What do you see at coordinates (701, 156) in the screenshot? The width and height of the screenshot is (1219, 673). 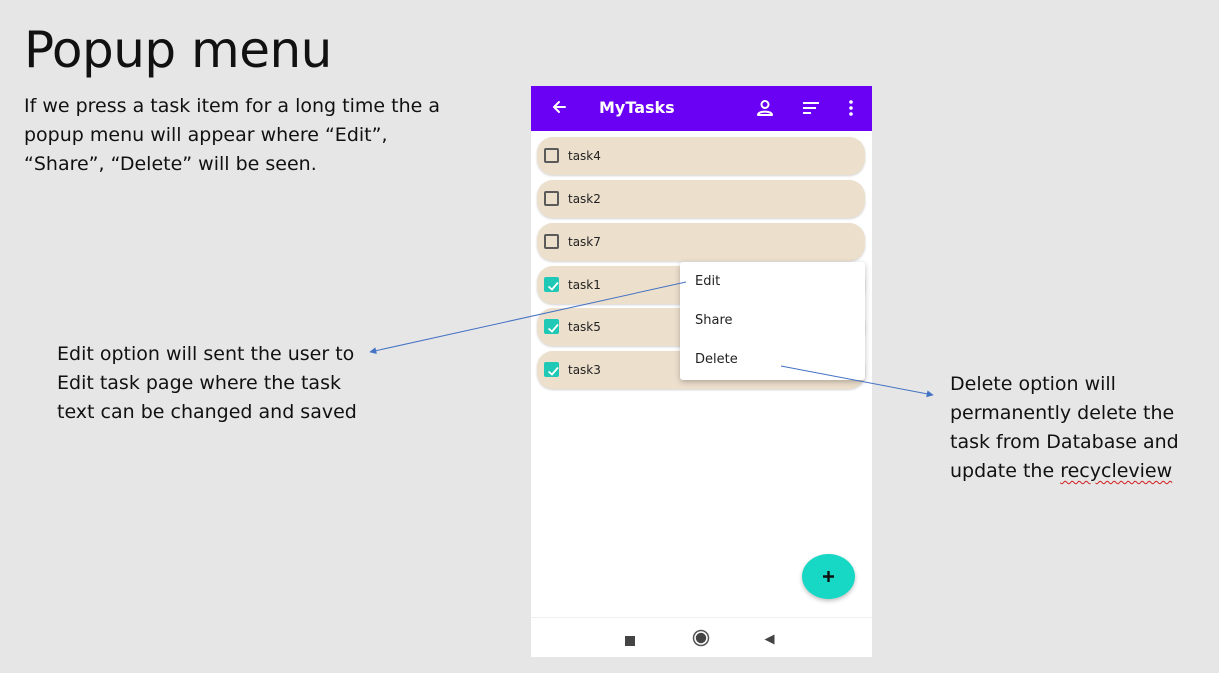 I see `task-item: task4` at bounding box center [701, 156].